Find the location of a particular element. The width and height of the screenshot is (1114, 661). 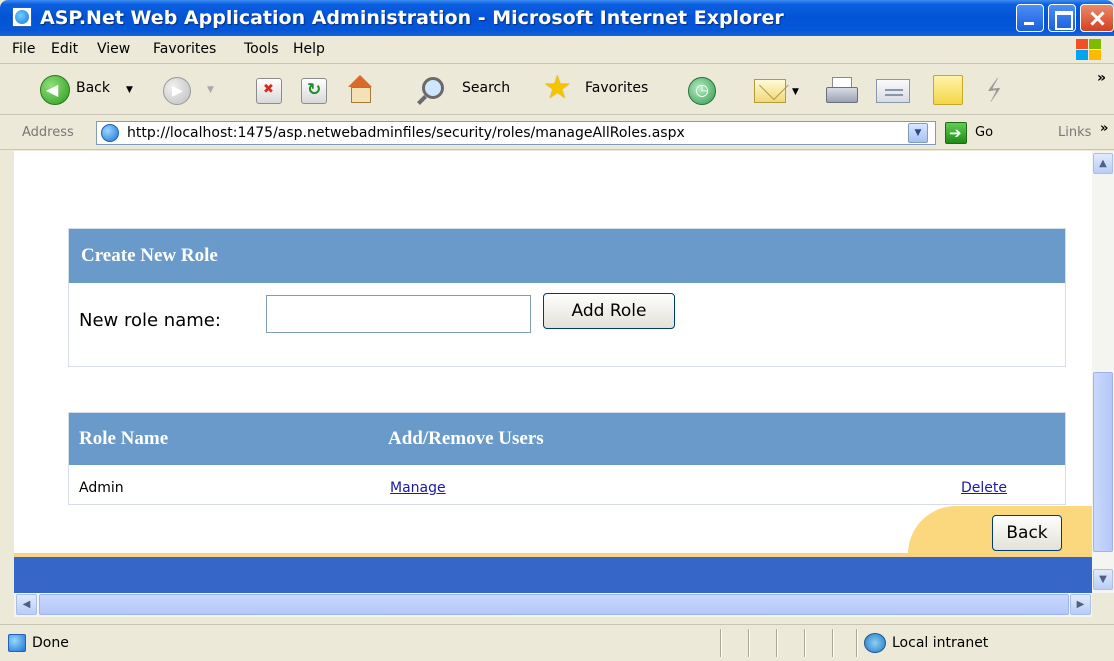

scroll-right-icon: ▶ is located at coordinates (1080, 604).